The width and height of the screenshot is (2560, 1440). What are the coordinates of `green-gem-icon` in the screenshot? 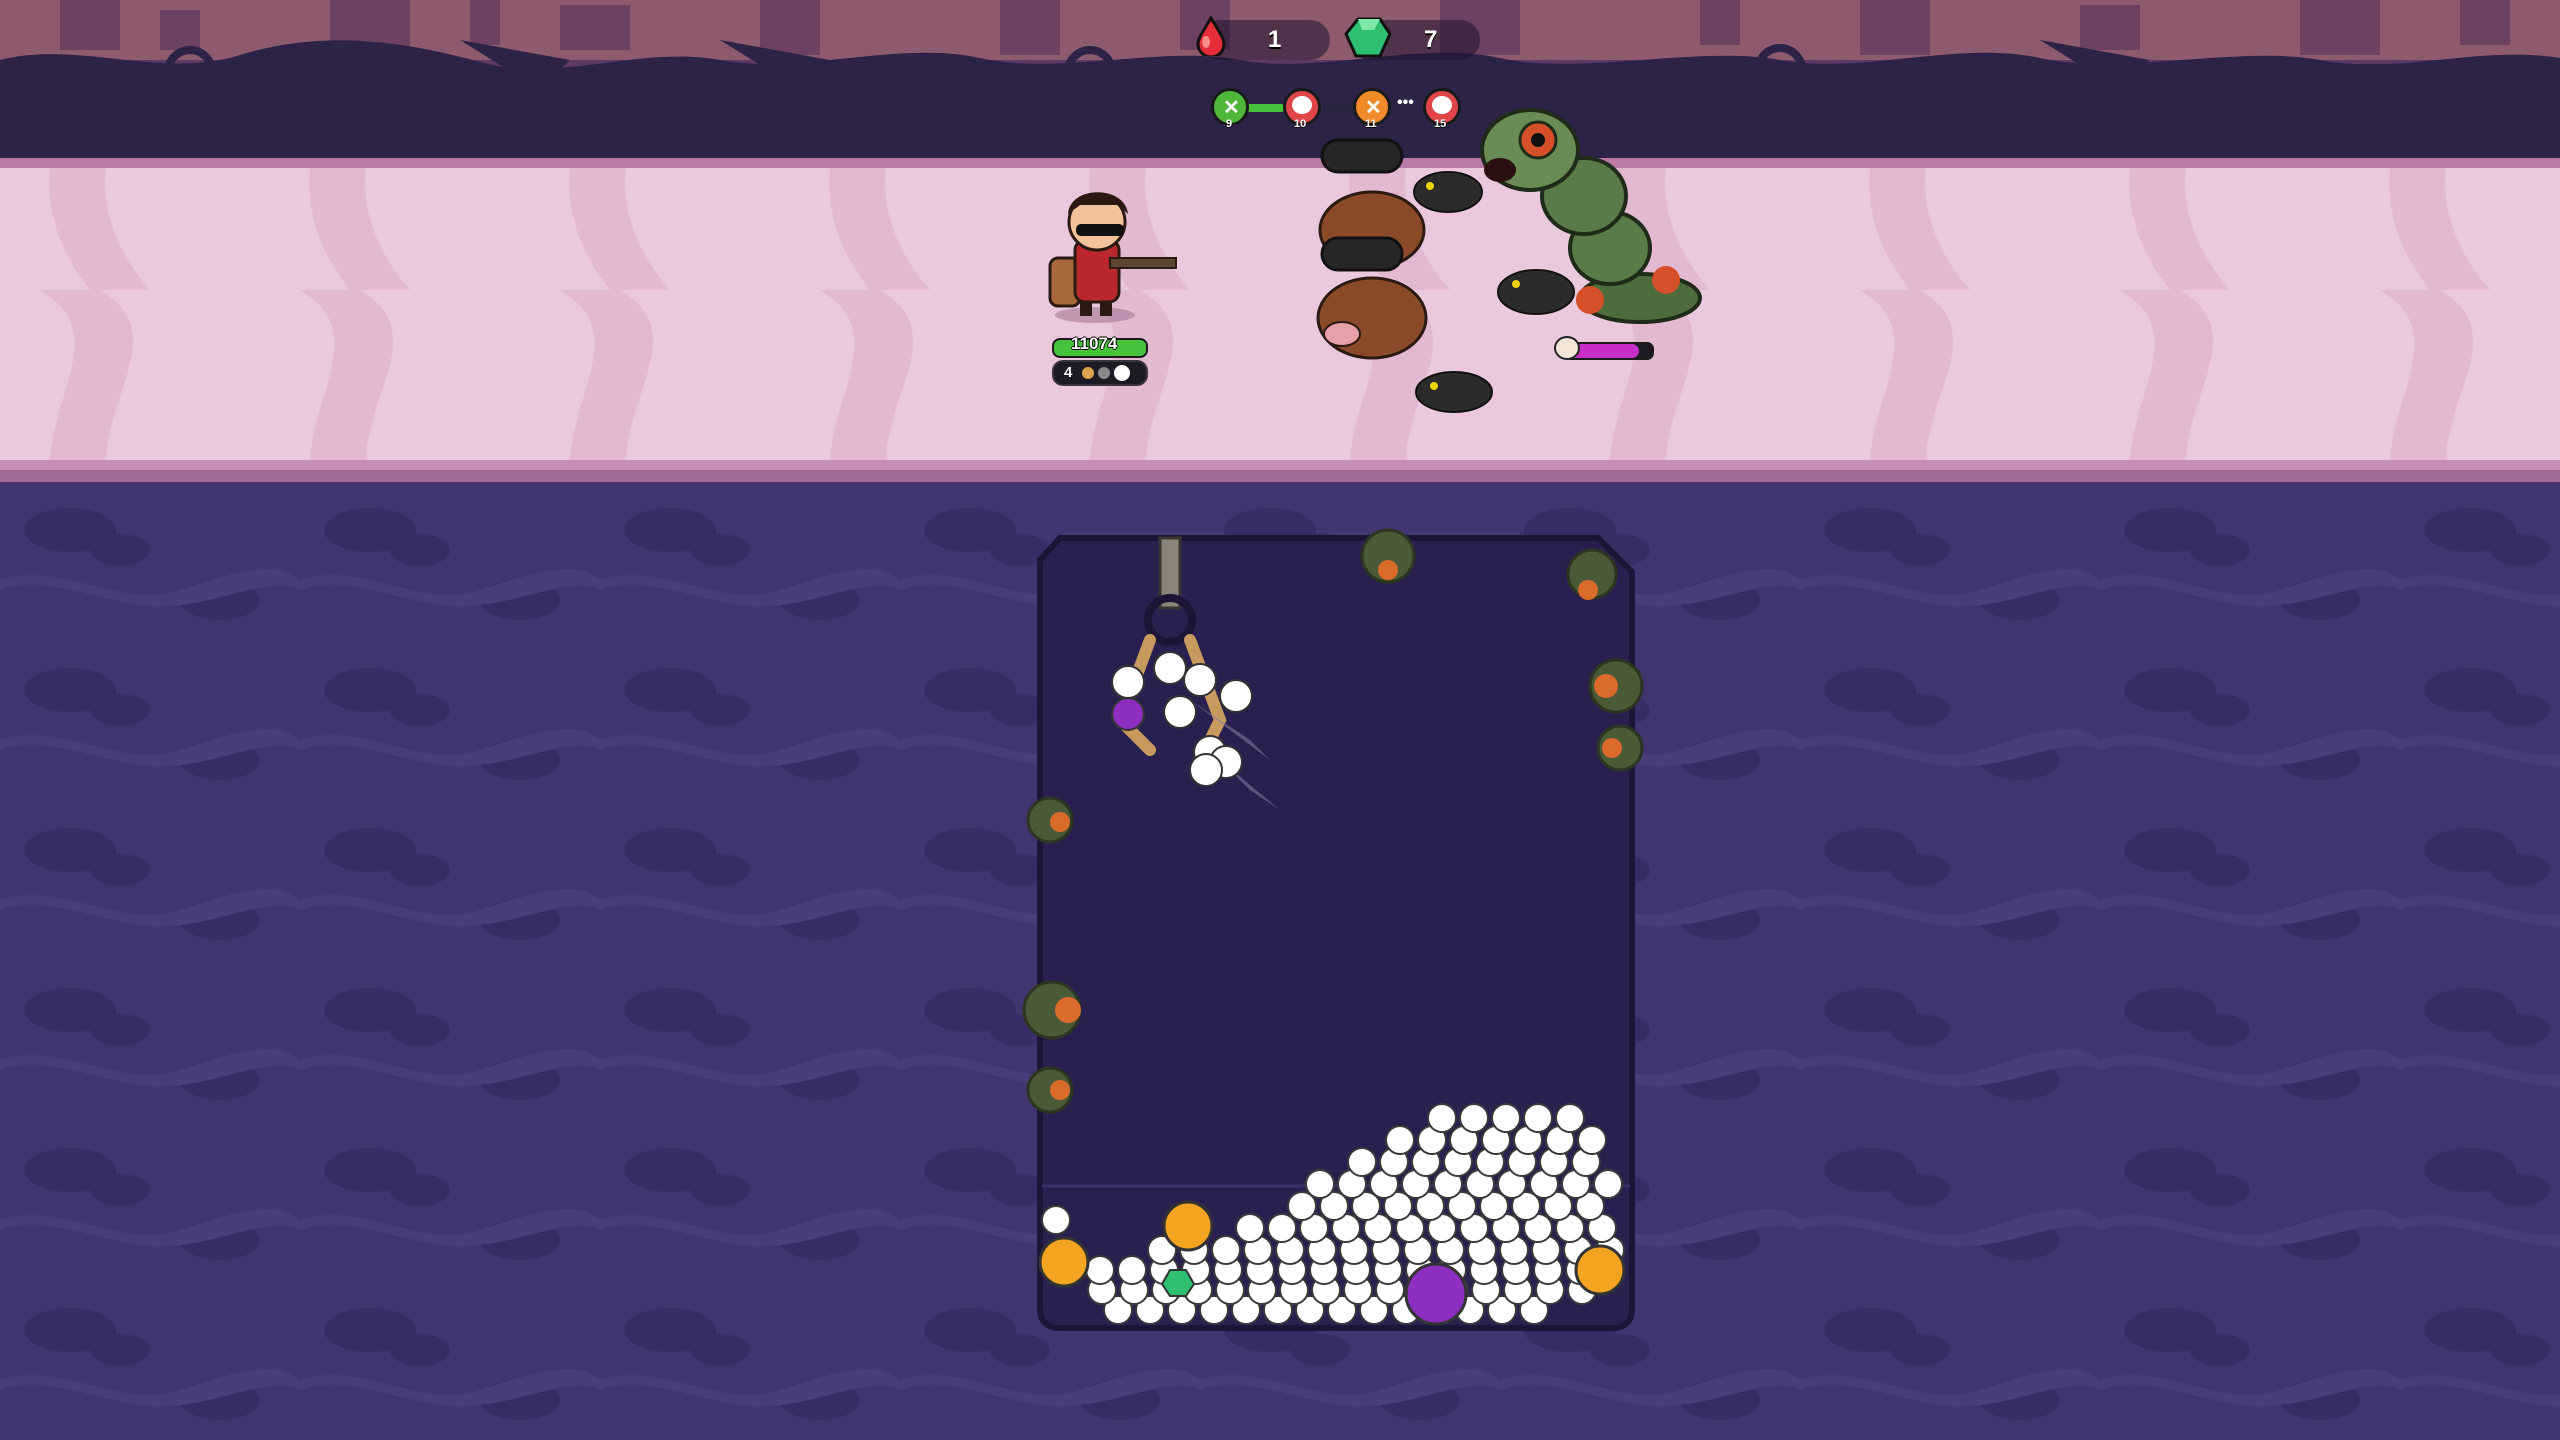 It's located at (1368, 38).